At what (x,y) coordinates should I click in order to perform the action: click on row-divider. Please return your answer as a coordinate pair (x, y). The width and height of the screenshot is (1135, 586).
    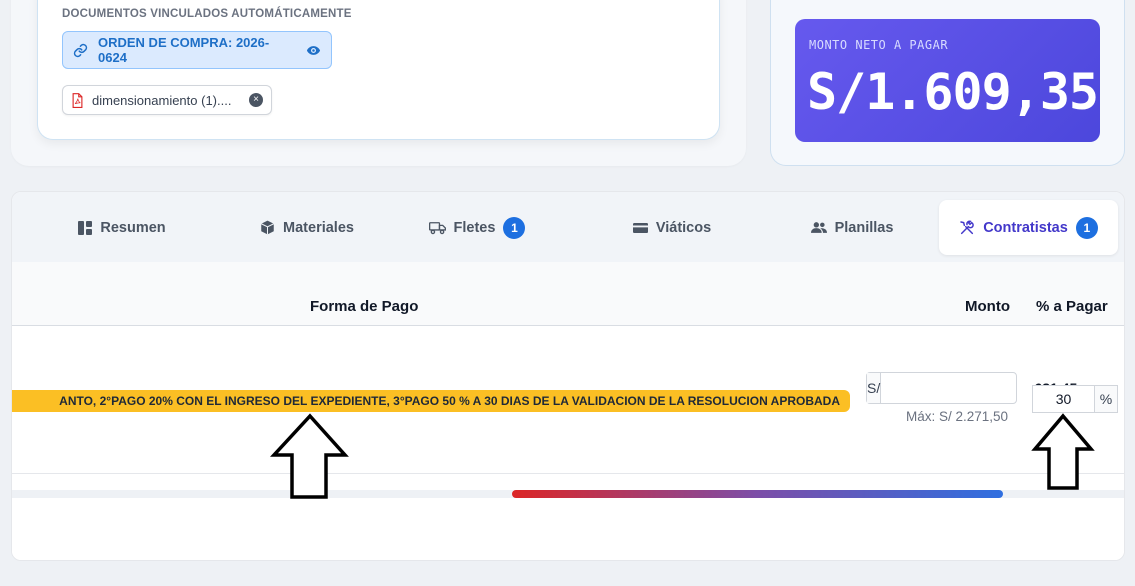
    Looking at the image, I should click on (568, 473).